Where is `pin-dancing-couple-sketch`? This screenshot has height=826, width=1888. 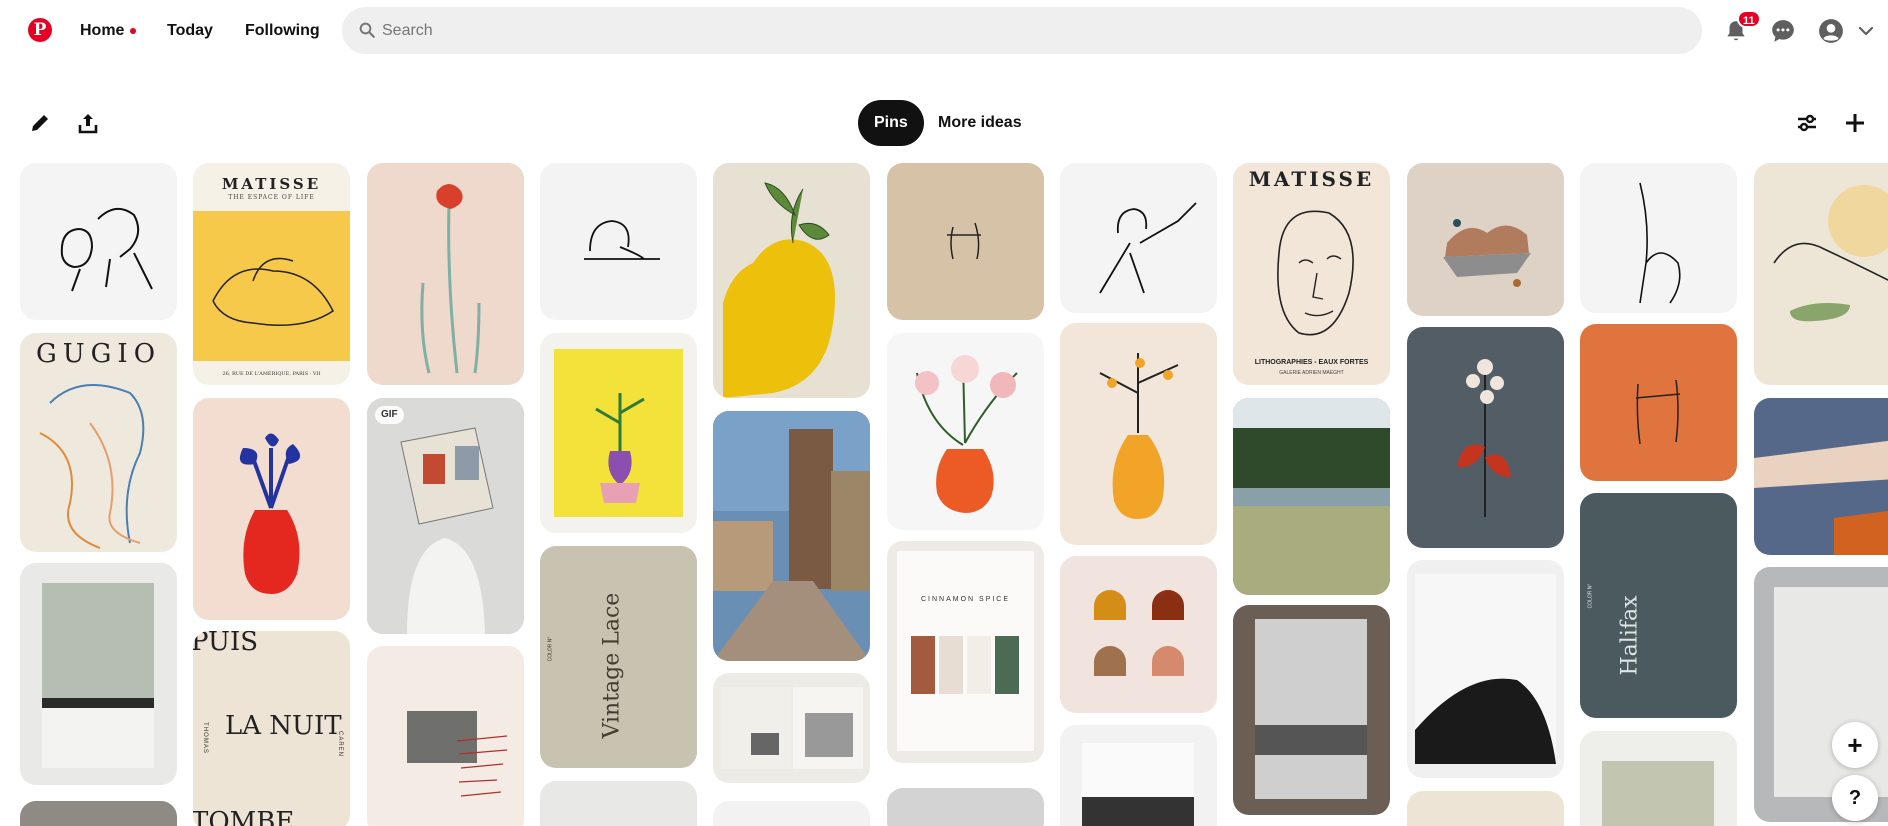 pin-dancing-couple-sketch is located at coordinates (965, 241).